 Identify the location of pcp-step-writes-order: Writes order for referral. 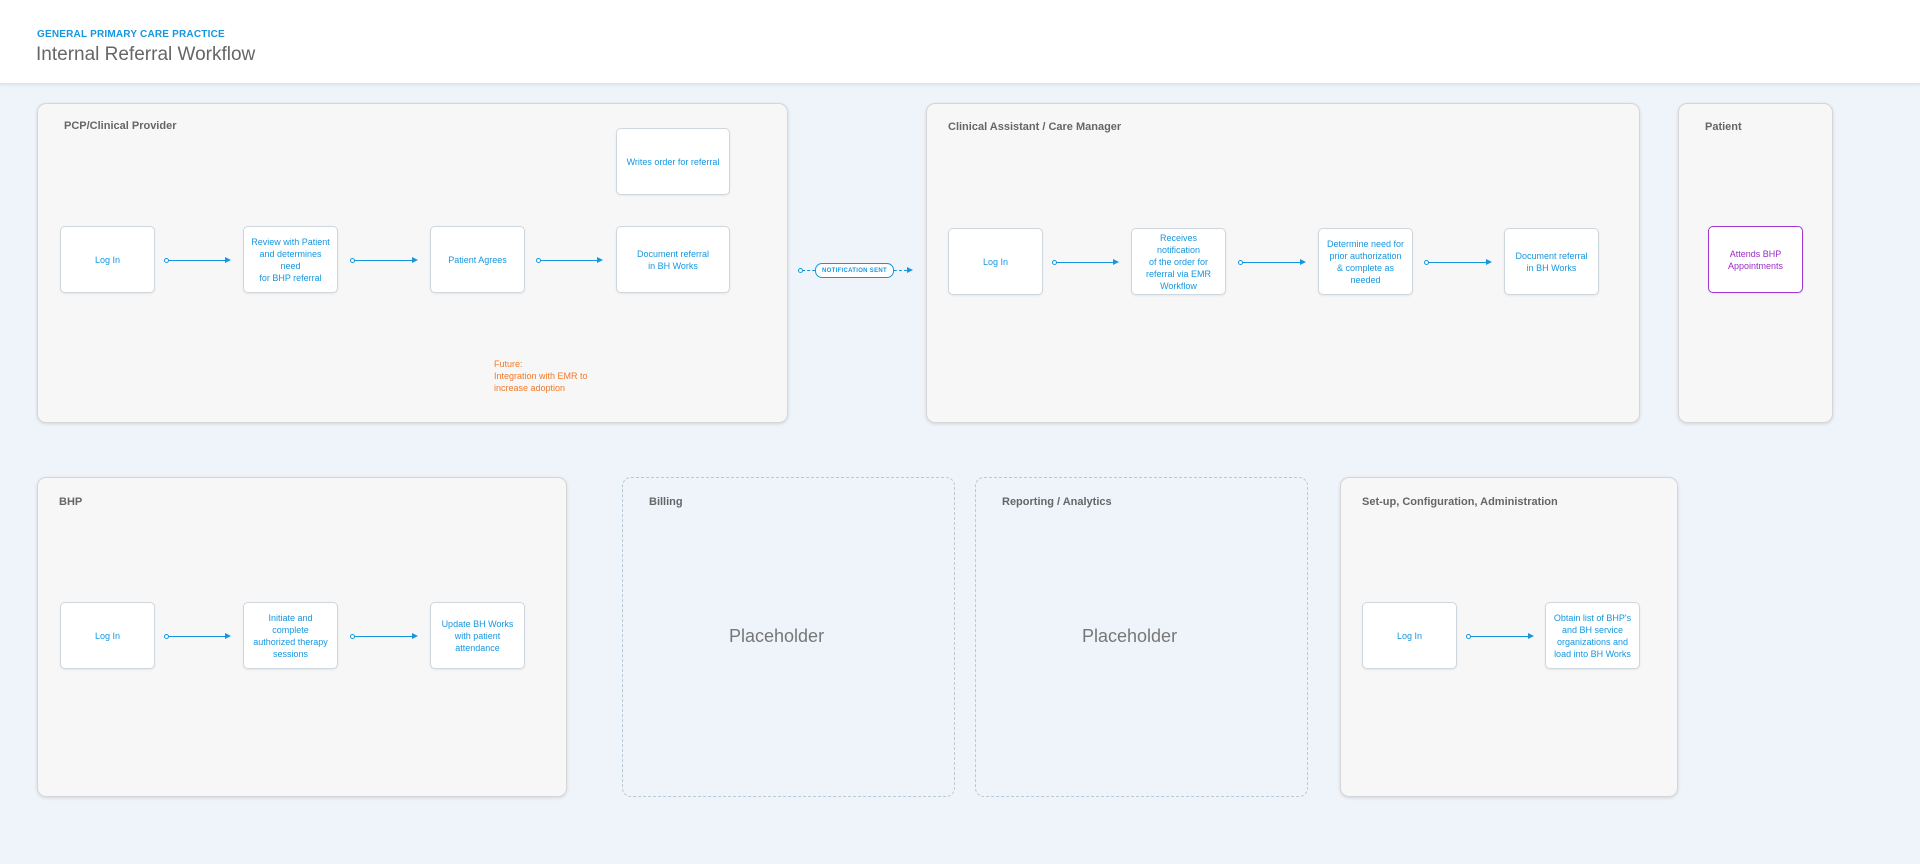
(673, 161).